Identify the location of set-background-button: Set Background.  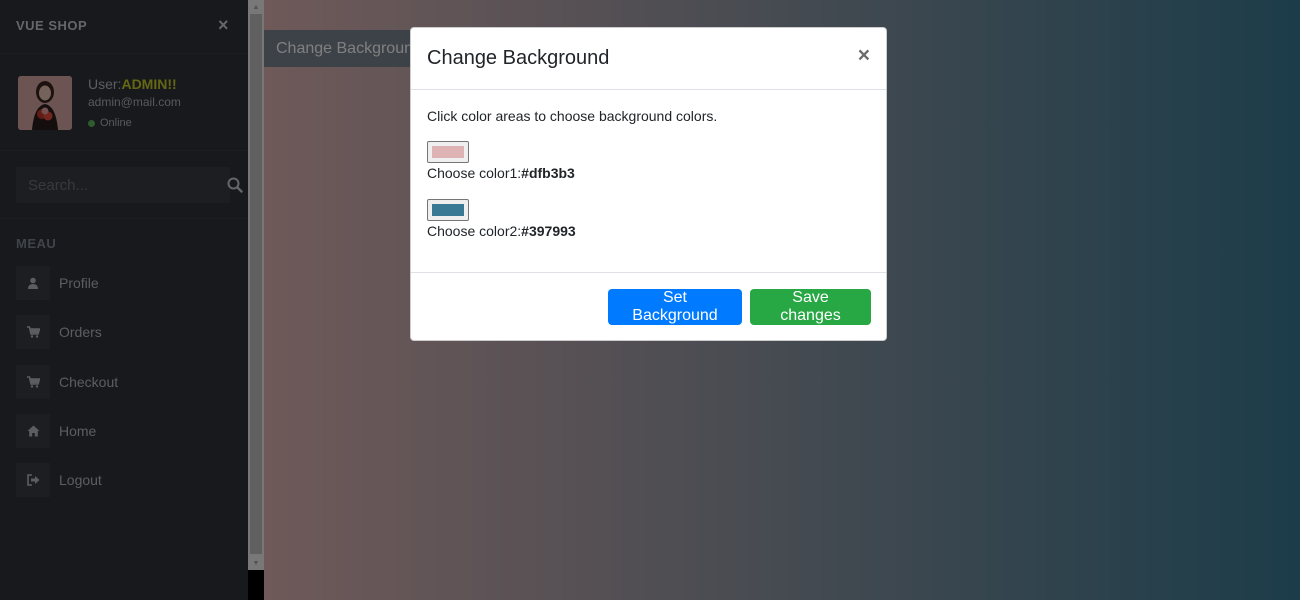
(675, 307).